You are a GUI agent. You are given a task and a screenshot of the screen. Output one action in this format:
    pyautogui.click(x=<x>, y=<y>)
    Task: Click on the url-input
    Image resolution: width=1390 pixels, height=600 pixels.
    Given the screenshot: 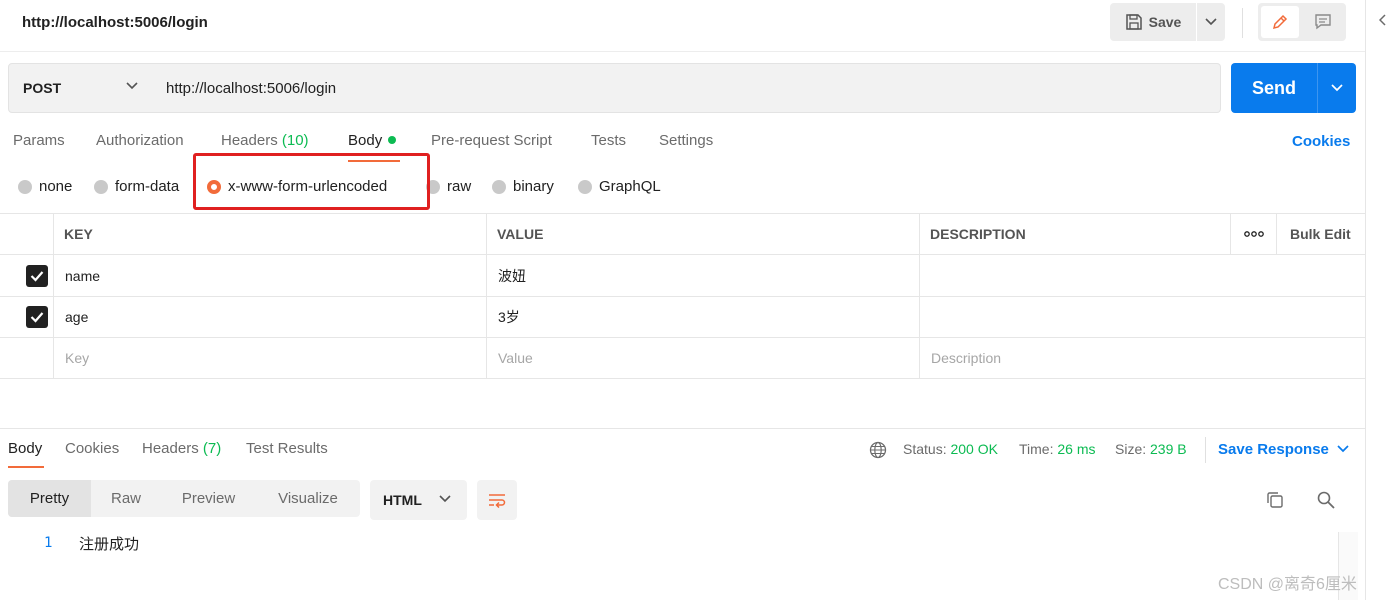 What is the action you would take?
    pyautogui.click(x=686, y=88)
    